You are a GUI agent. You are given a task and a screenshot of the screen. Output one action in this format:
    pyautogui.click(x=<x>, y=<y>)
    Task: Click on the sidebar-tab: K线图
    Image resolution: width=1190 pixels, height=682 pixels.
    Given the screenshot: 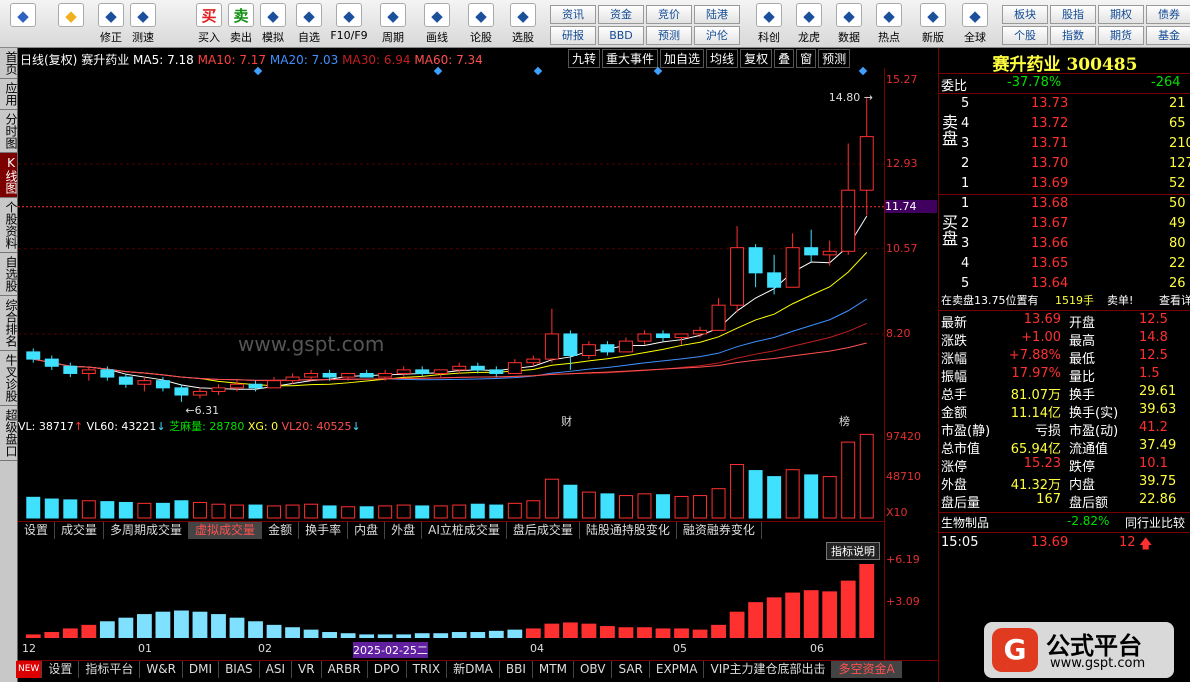 What is the action you would take?
    pyautogui.click(x=9, y=175)
    